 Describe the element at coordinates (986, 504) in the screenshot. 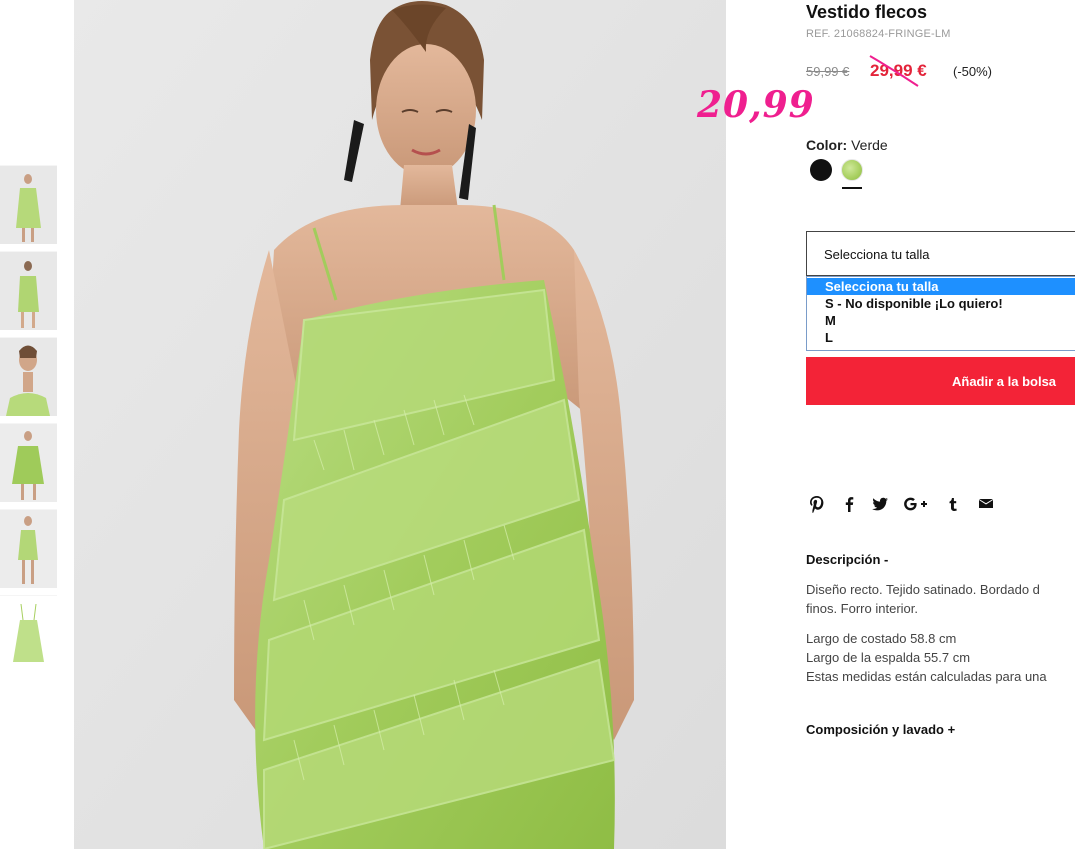

I see `email-icon` at that location.